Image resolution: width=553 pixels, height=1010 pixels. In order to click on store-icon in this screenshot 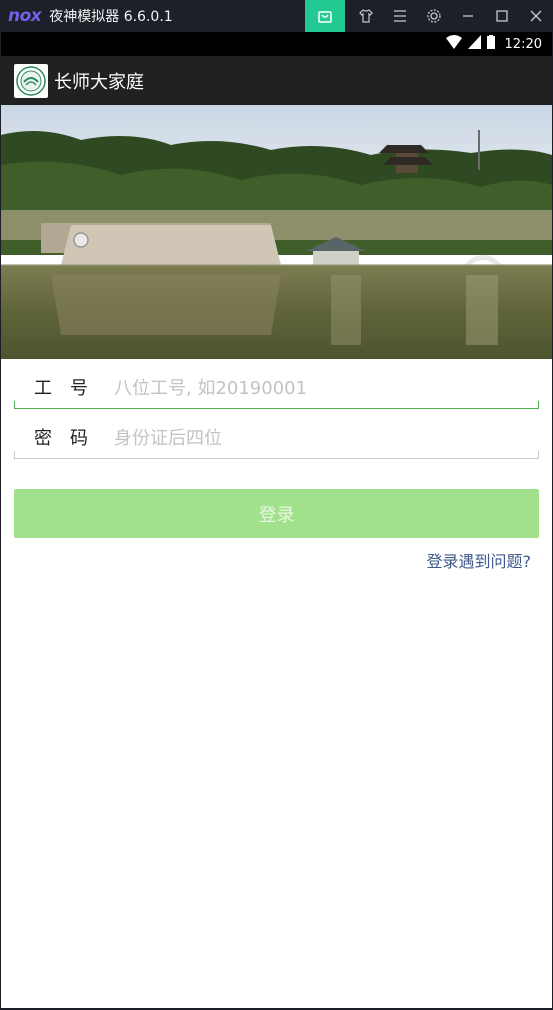, I will do `click(325, 16)`.